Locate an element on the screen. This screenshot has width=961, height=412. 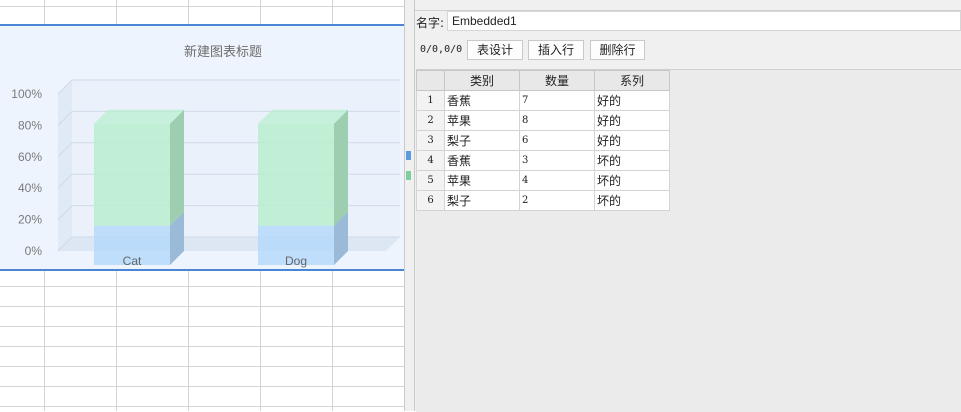
table-header-row: 类别 数量 系列 is located at coordinates (543, 80).